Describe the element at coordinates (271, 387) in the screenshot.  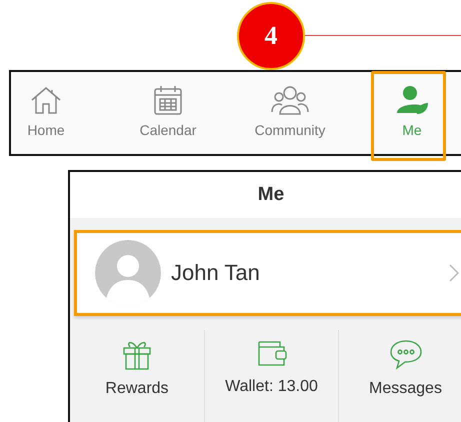
I see `shortcut-label: Wallet: 13.00` at that location.